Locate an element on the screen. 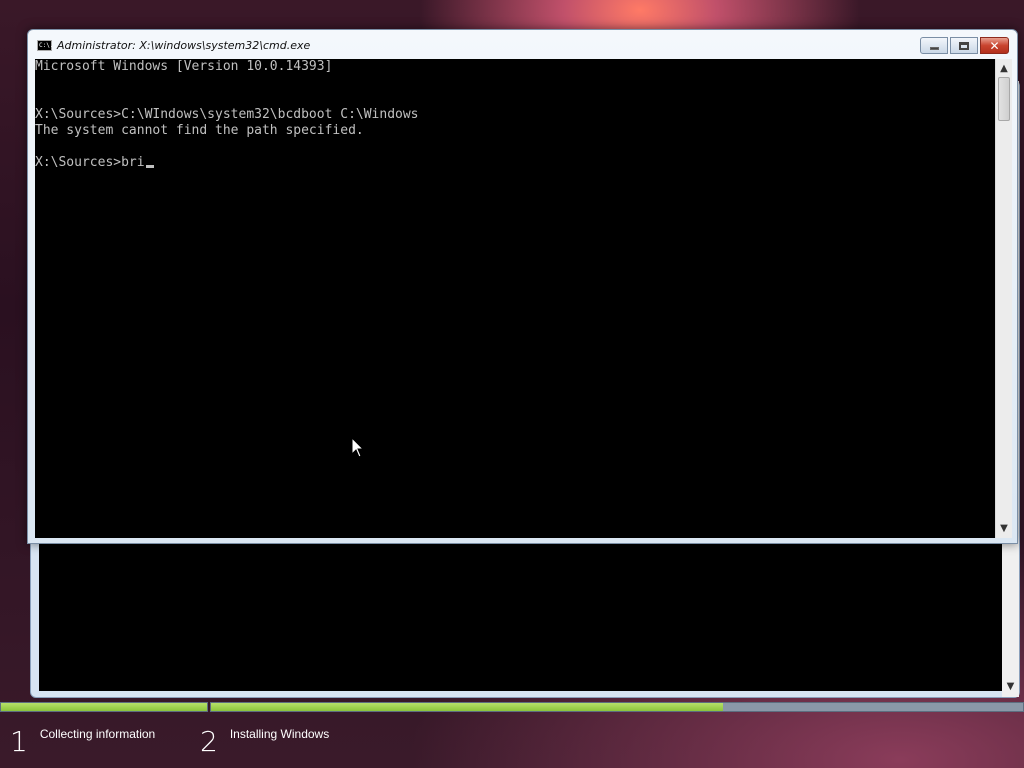 The width and height of the screenshot is (1024, 768). console-input-text: X:\Sources>bri is located at coordinates (90, 162).